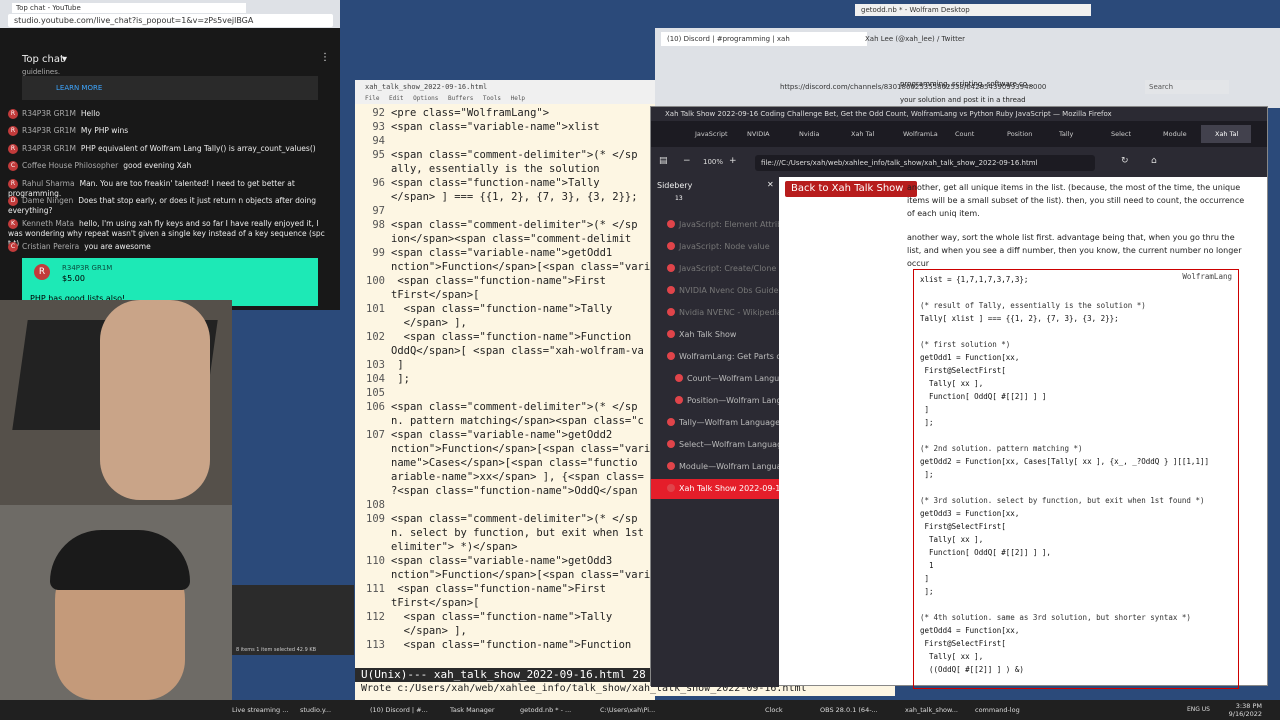 Image resolution: width=1280 pixels, height=720 pixels. I want to click on code-line: 102 <span class="function-name">Function, so click(505, 337).